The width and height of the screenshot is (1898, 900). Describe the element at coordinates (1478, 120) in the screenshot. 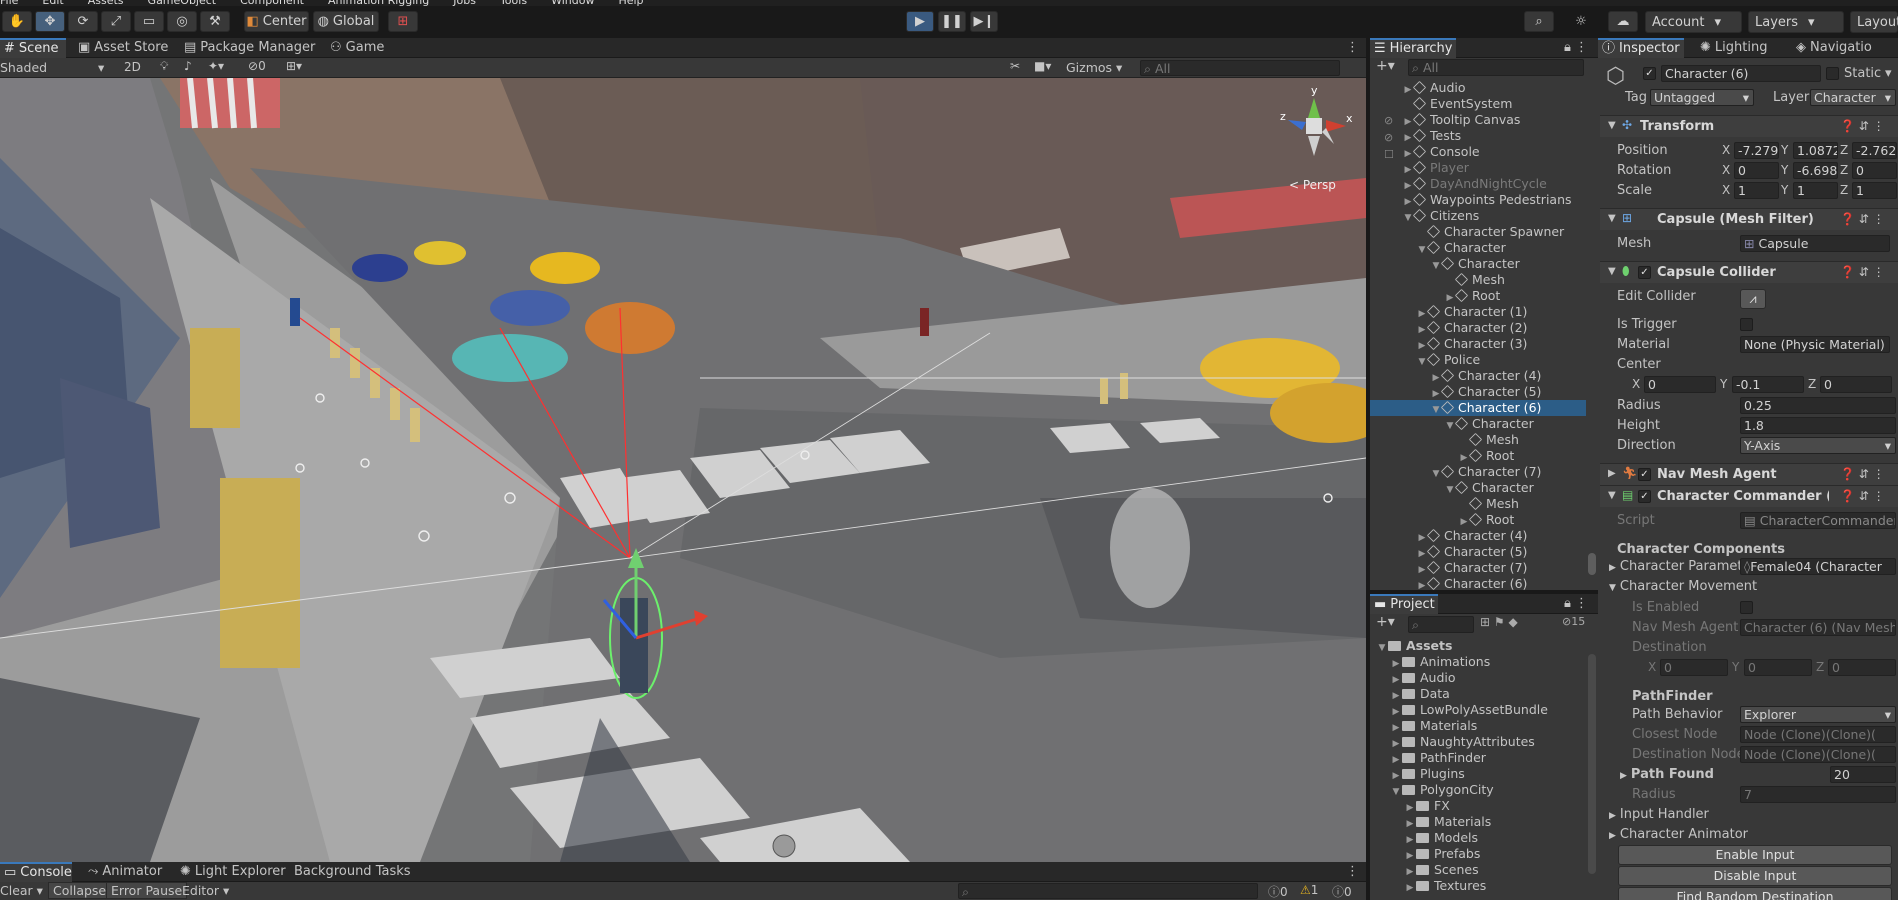

I see `hierarchy-item: ▶ Tooltip Canvas` at that location.